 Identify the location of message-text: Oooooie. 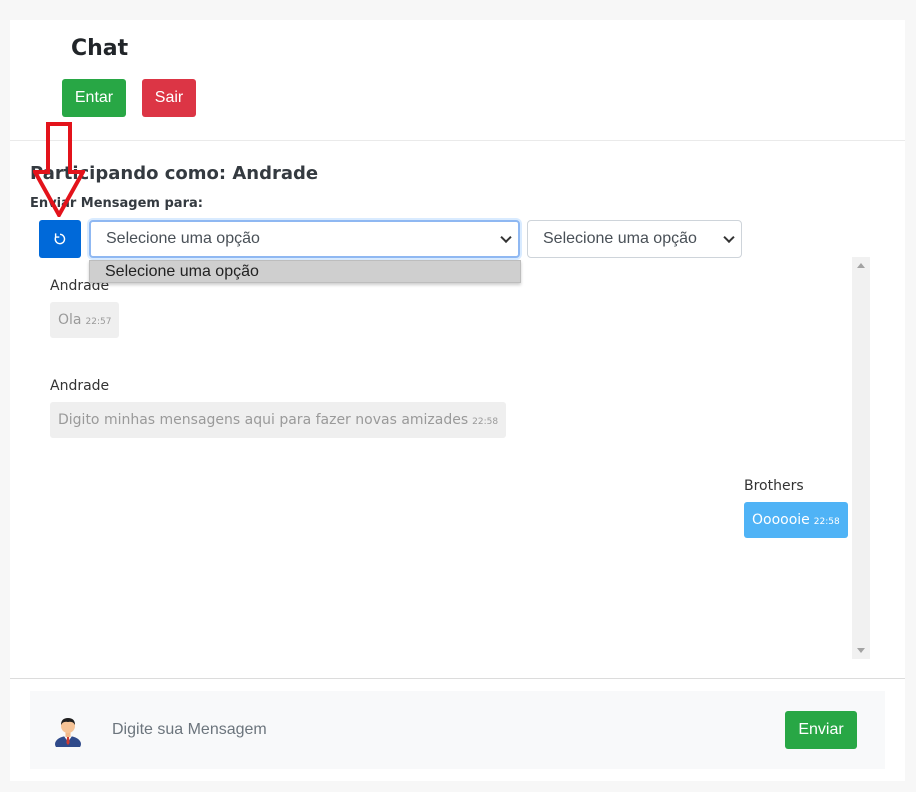
(781, 520).